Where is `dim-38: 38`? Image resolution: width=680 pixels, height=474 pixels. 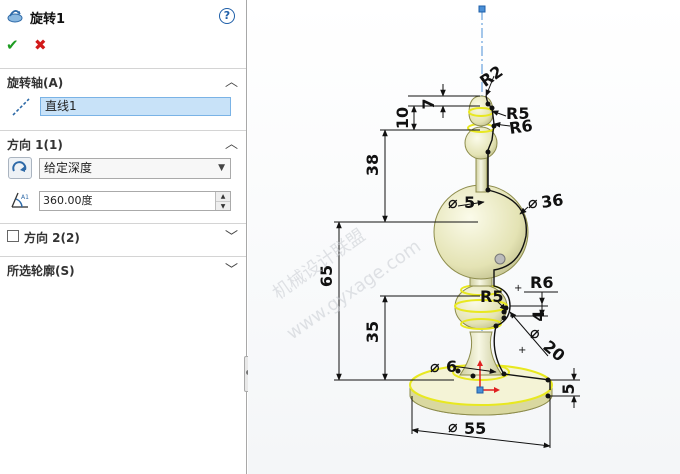
dim-38: 38 is located at coordinates (372, 165).